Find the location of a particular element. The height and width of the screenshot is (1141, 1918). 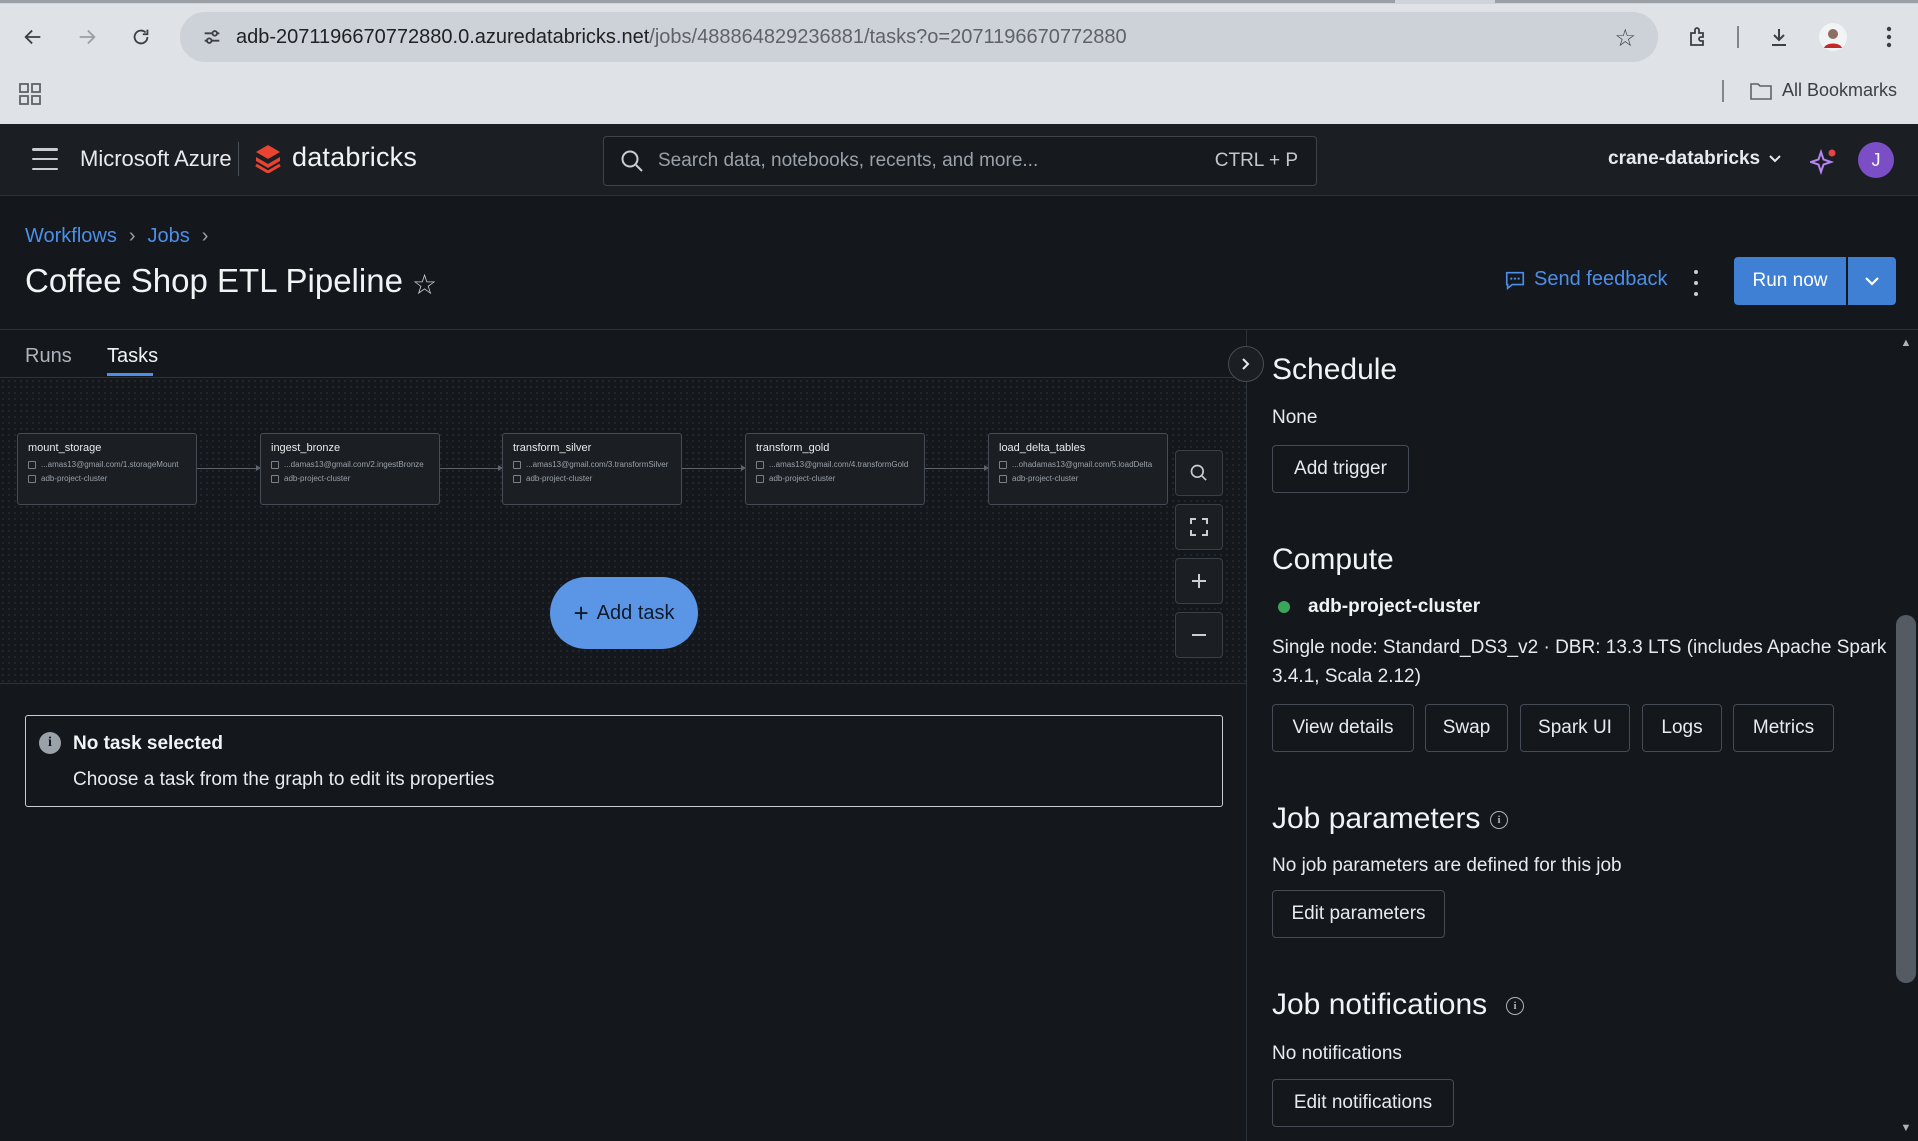

assistant-sparkle-icon is located at coordinates (1821, 162).